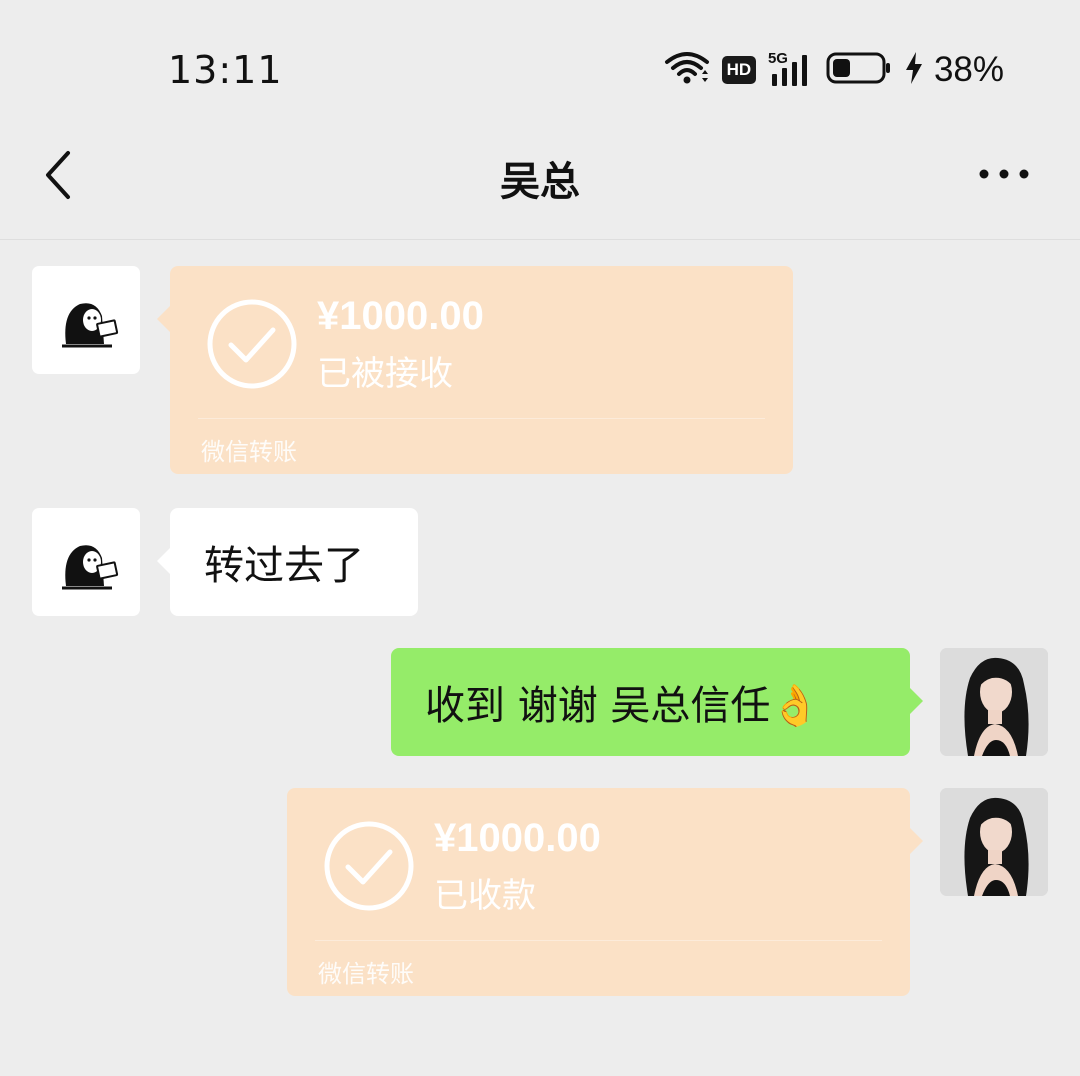  I want to click on message-row-sent-text: 收到 谢谢 吴总信任👌, so click(540, 702).